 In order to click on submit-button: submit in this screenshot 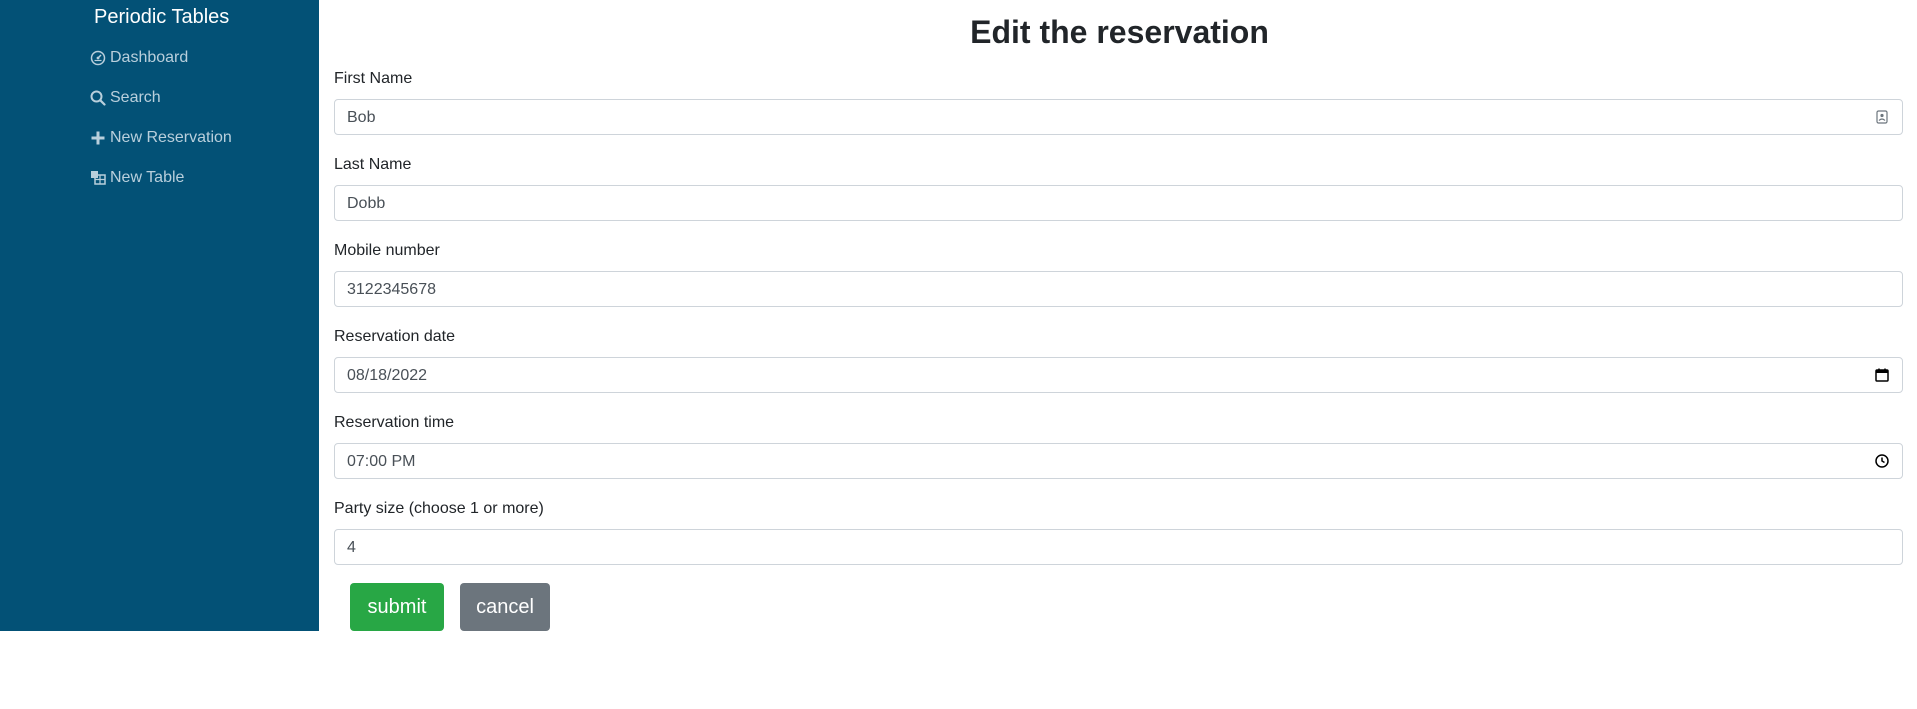, I will do `click(397, 607)`.